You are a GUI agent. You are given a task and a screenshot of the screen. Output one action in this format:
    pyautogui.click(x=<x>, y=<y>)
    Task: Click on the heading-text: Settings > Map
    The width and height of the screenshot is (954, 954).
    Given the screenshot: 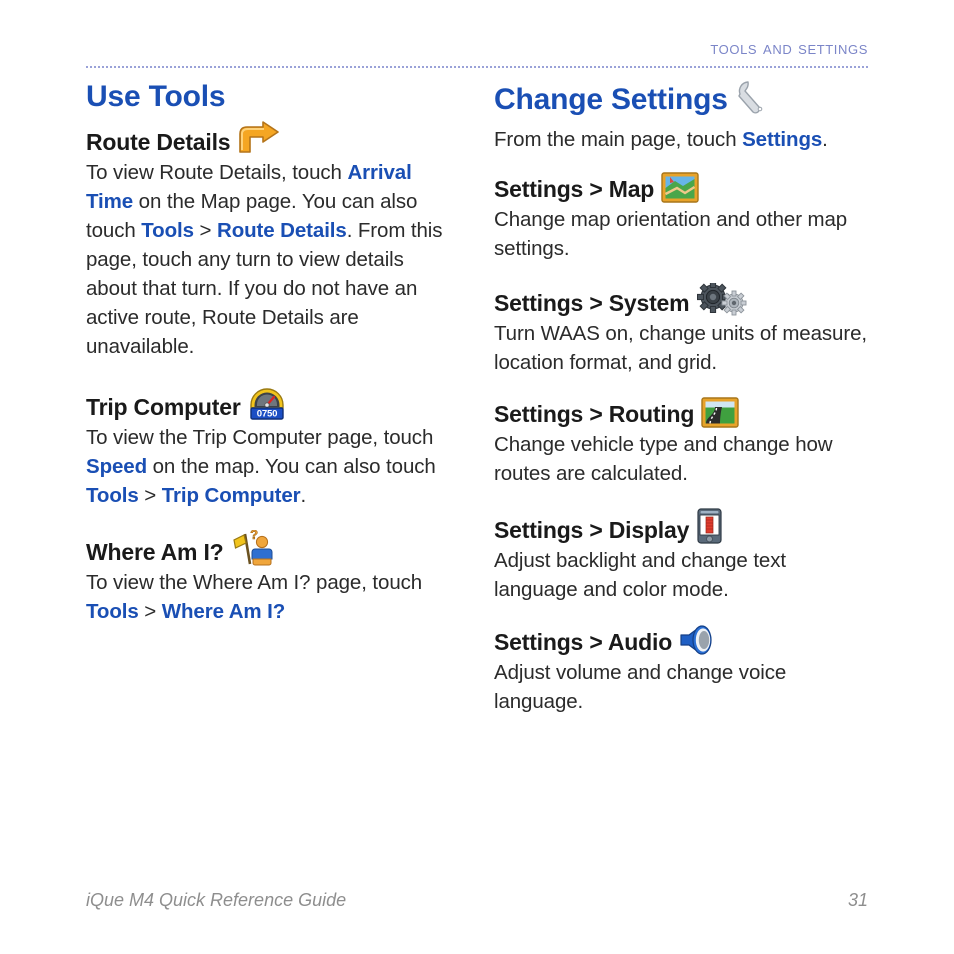 What is the action you would take?
    pyautogui.click(x=574, y=189)
    